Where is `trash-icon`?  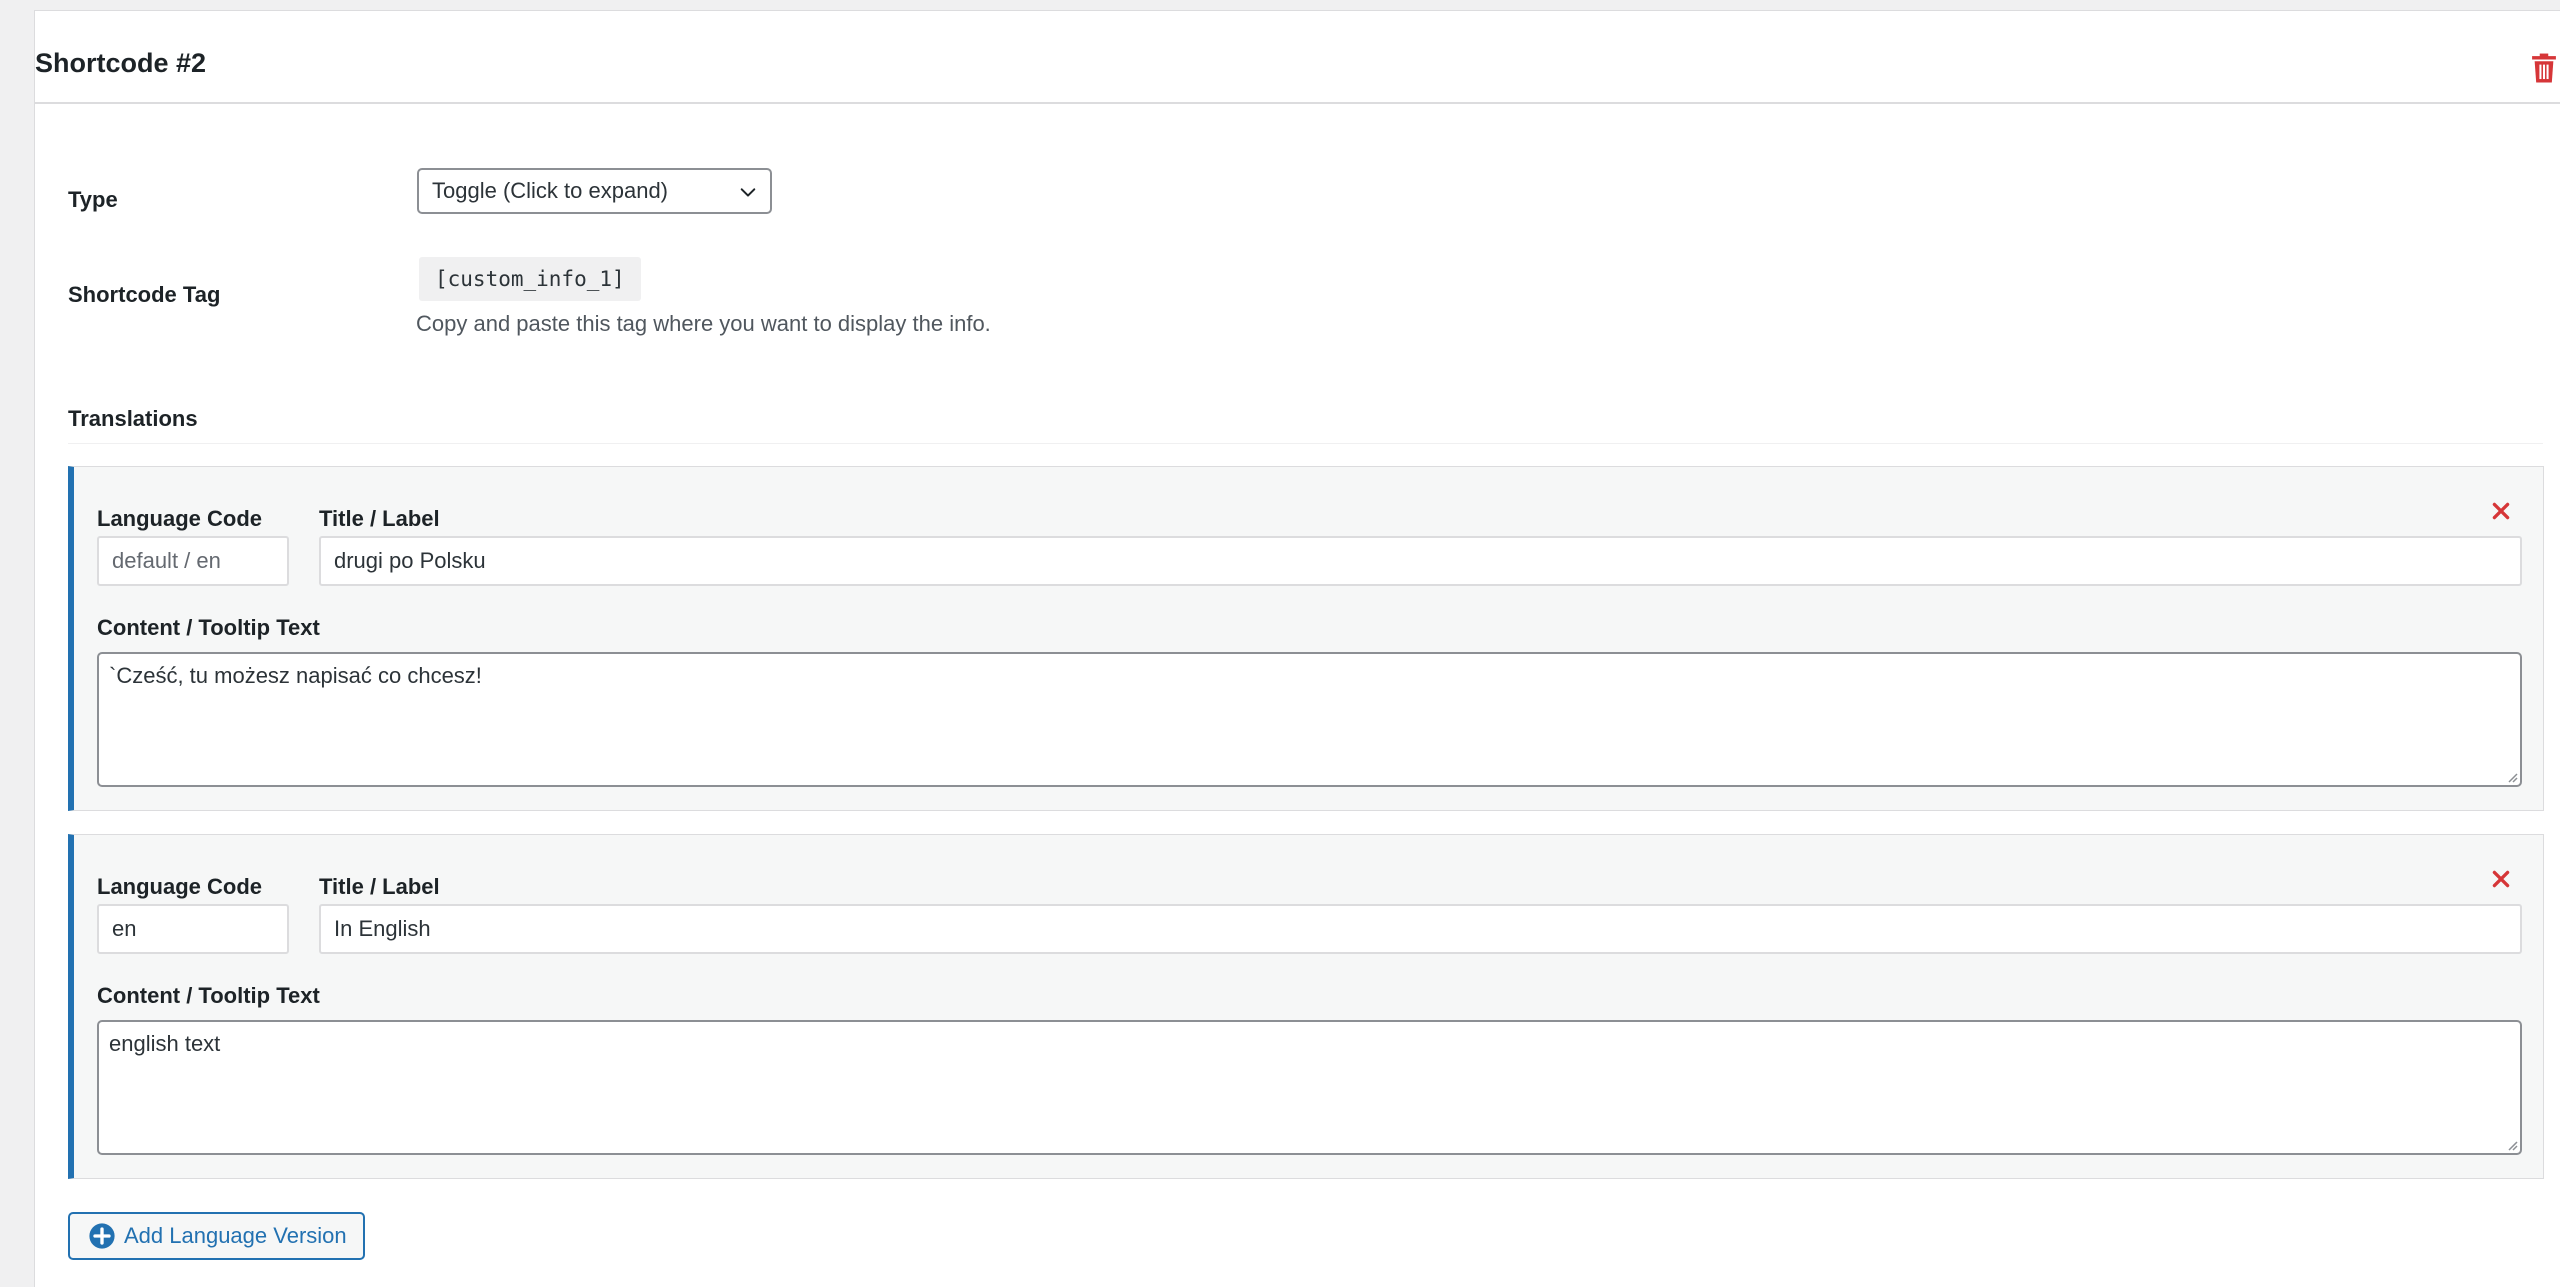
trash-icon is located at coordinates (2544, 68).